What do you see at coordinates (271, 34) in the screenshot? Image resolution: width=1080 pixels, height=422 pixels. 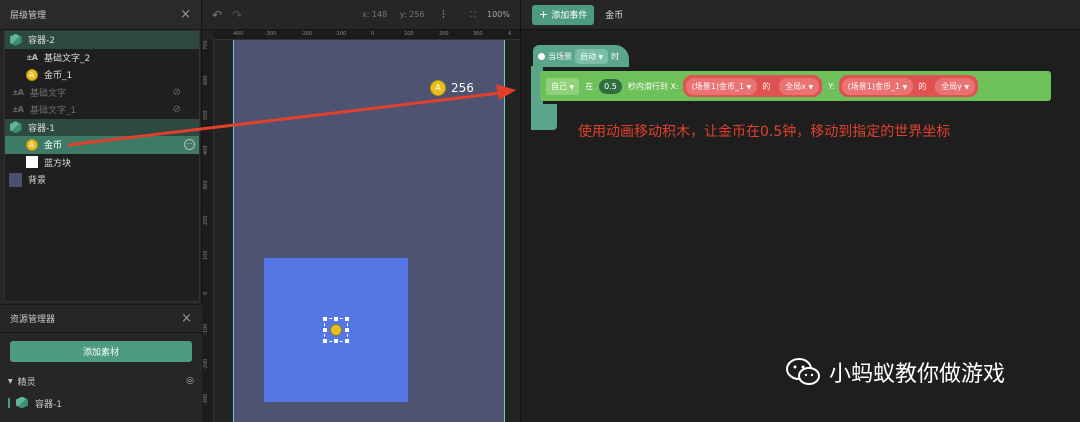 I see `ruler-tick: -300` at bounding box center [271, 34].